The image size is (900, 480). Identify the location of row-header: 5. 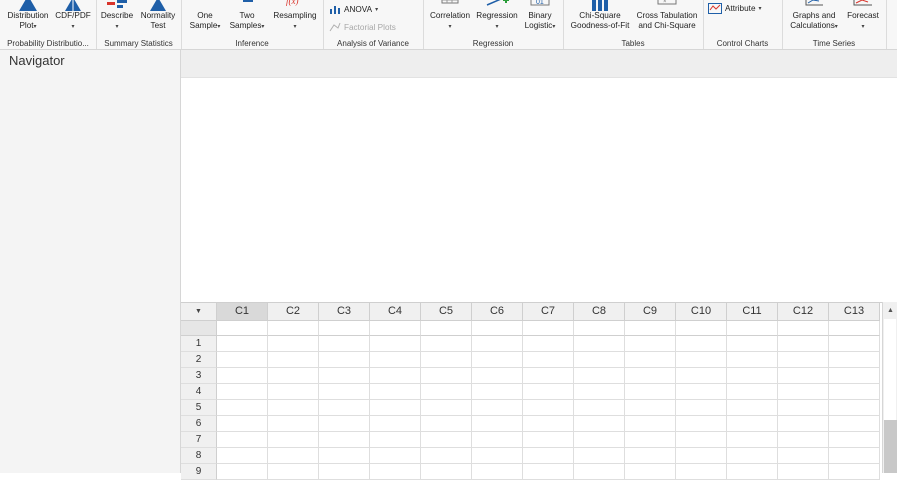
(199, 408).